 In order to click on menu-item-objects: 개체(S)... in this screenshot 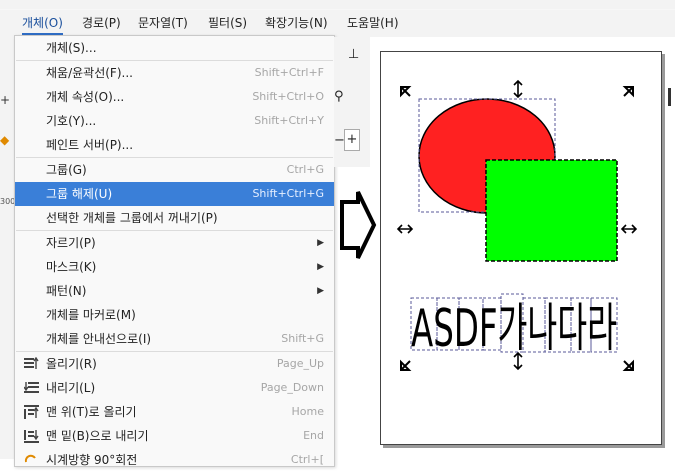, I will do `click(174, 48)`.